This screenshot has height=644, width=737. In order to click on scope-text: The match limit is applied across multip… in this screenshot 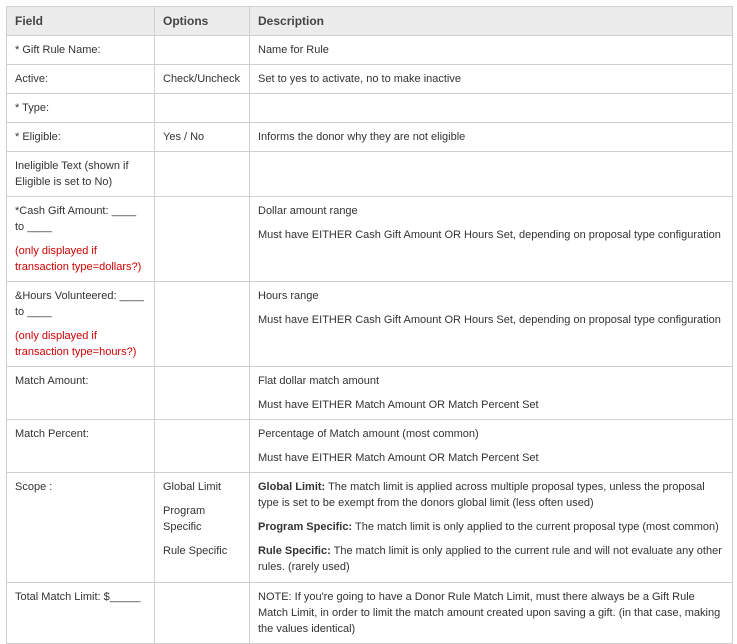, I will do `click(481, 495)`.